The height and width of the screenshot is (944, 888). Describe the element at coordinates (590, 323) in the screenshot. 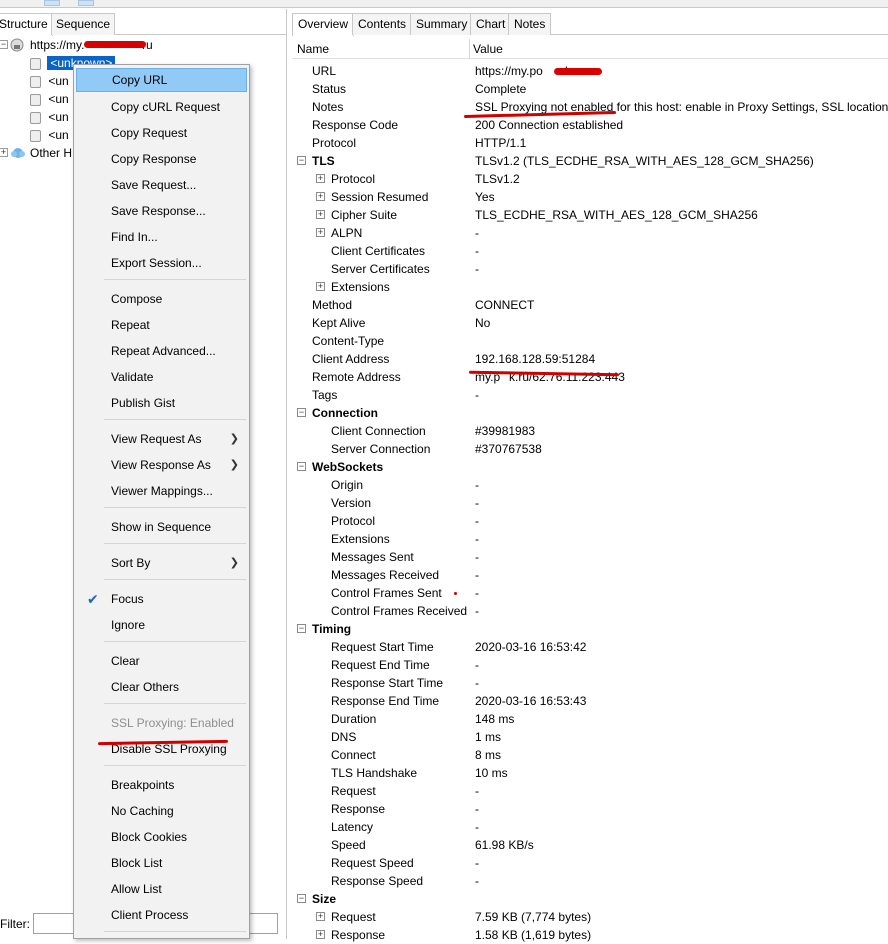

I see `table-row: Kept Alive No` at that location.